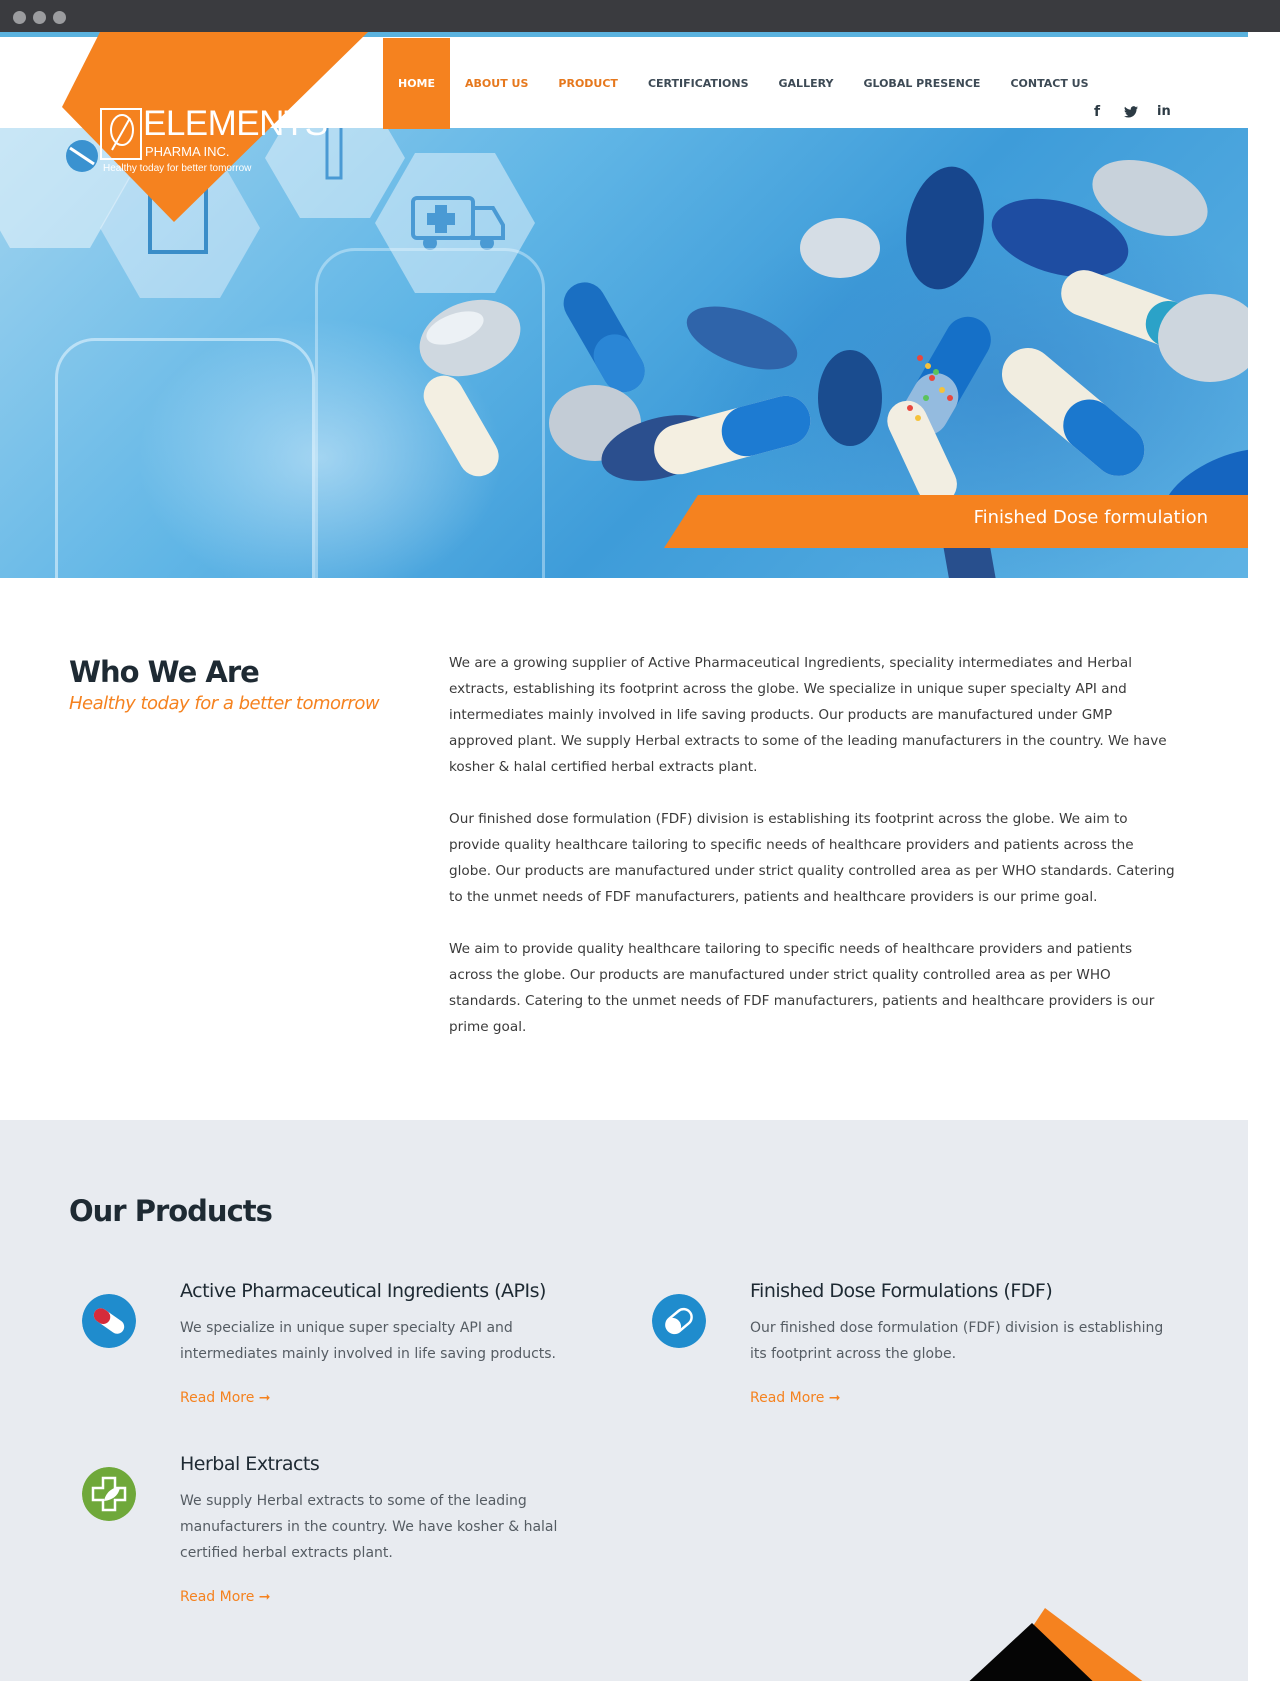 This screenshot has width=1280, height=1681. I want to click on nav-about-us: ABOUT US, so click(496, 83).